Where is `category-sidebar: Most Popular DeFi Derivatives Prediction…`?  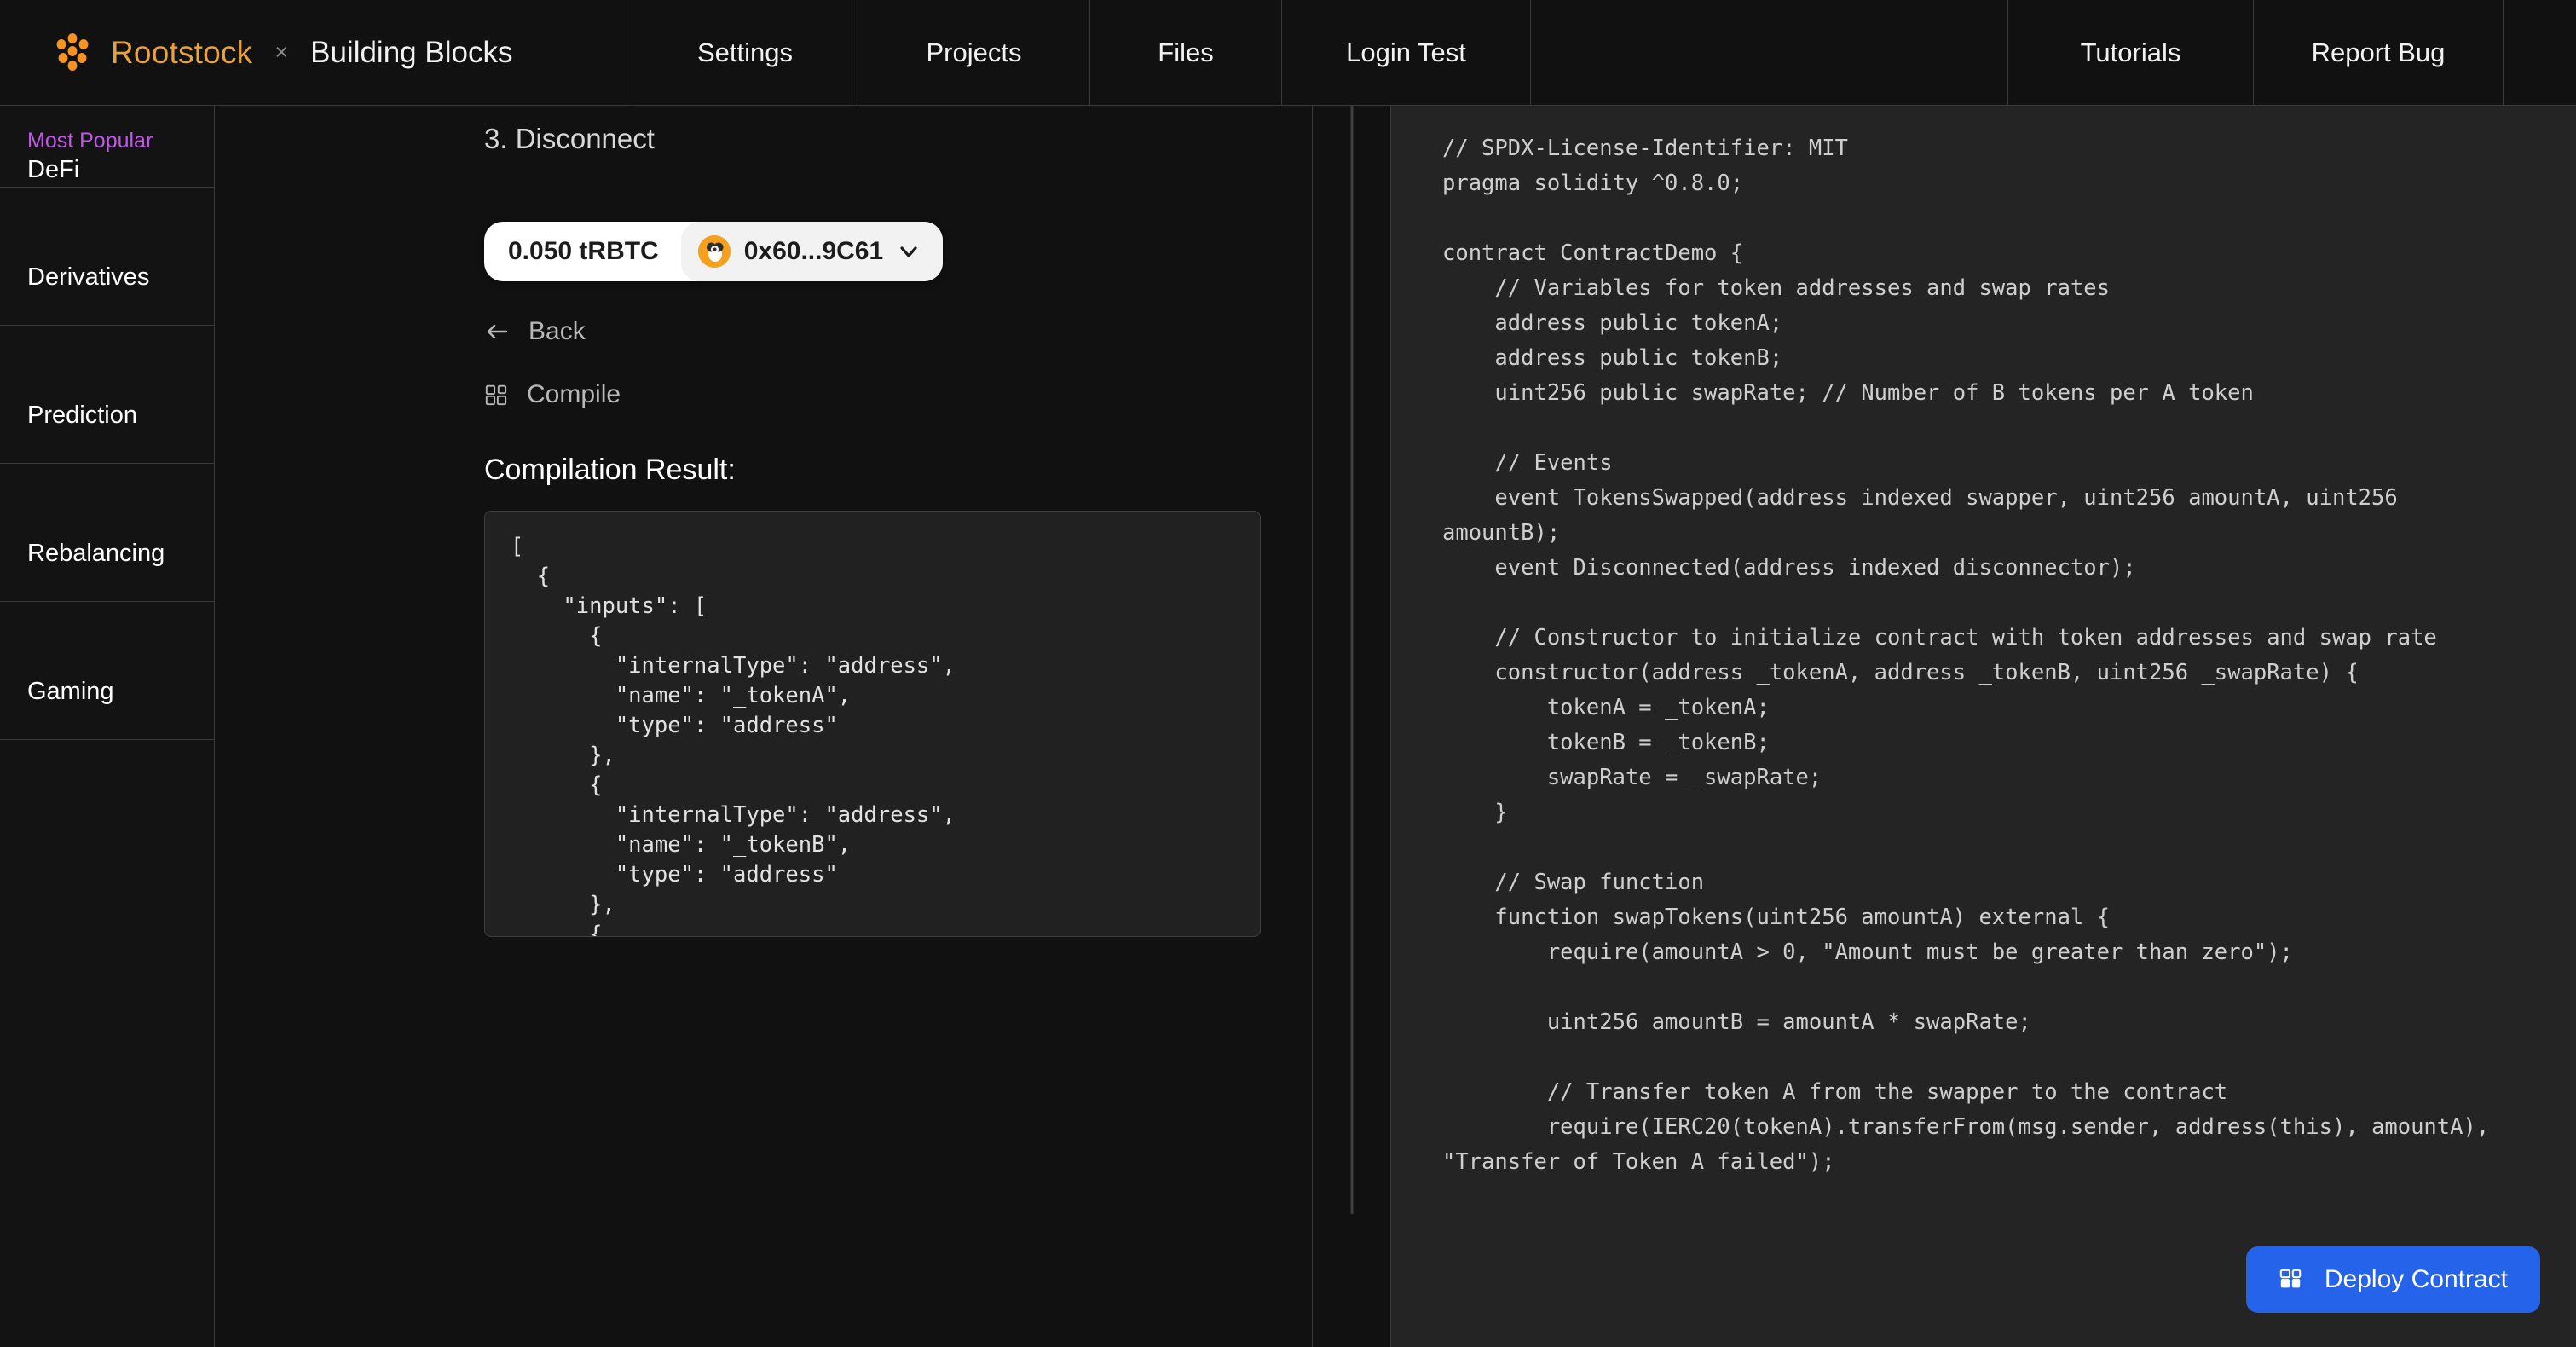 category-sidebar: Most Popular DeFi Derivatives Prediction… is located at coordinates (107, 727).